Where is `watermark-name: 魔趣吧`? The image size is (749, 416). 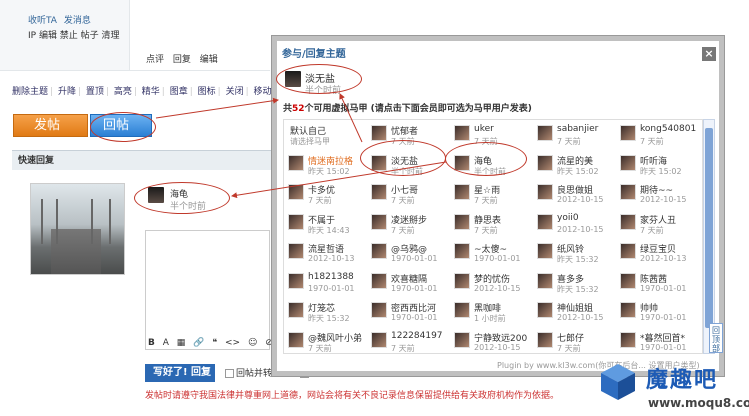 watermark-name: 魔趣吧 is located at coordinates (682, 380).